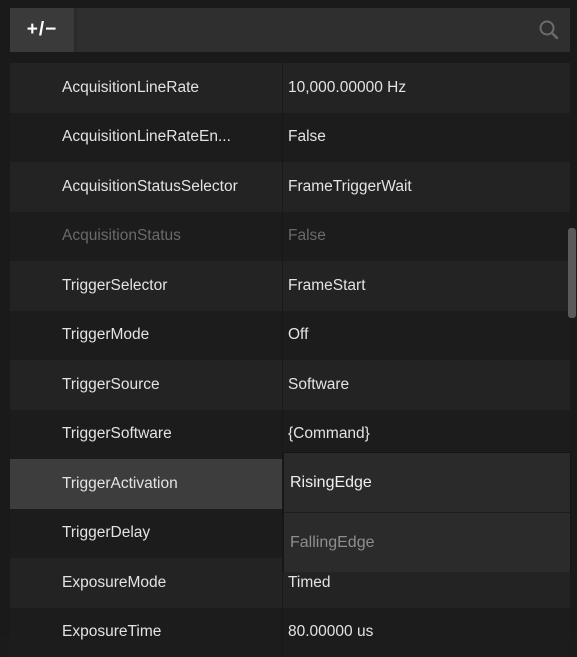 This screenshot has height=657, width=577. Describe the element at coordinates (426, 632) in the screenshot. I see `property-value: 80.00000 us` at that location.